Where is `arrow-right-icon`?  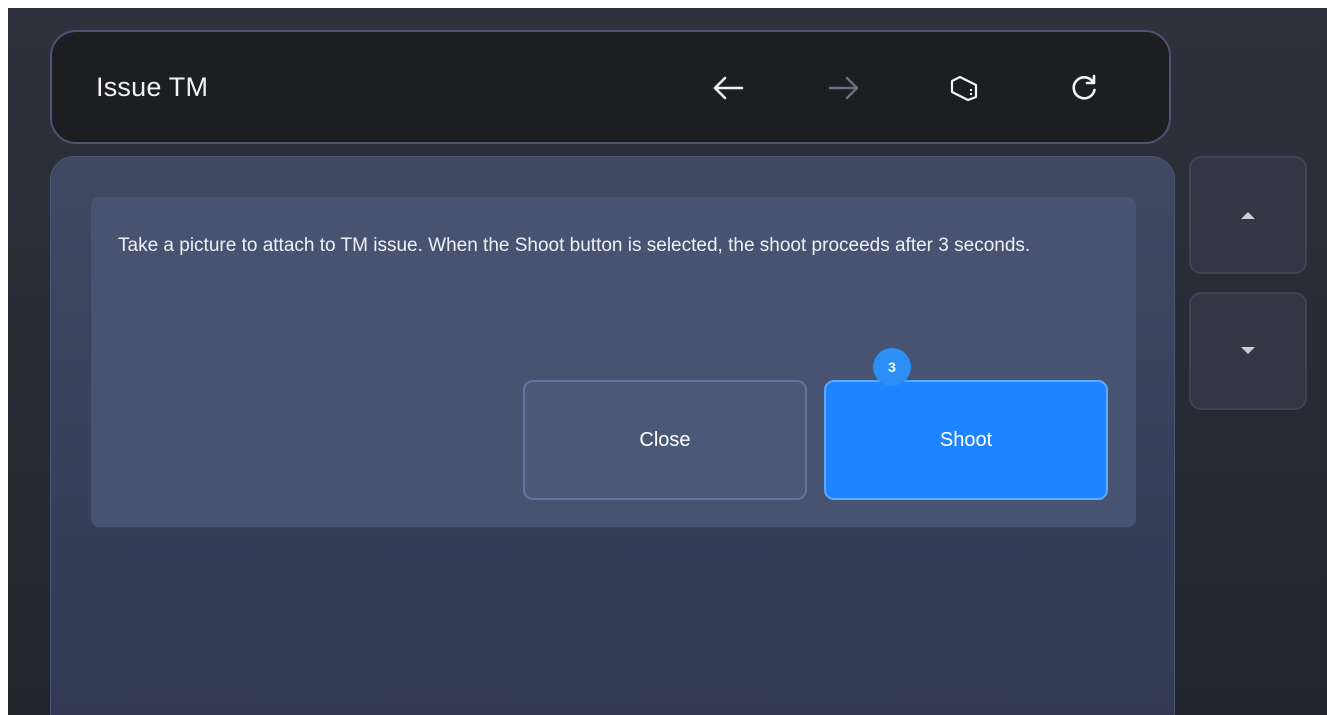
arrow-right-icon is located at coordinates (843, 88).